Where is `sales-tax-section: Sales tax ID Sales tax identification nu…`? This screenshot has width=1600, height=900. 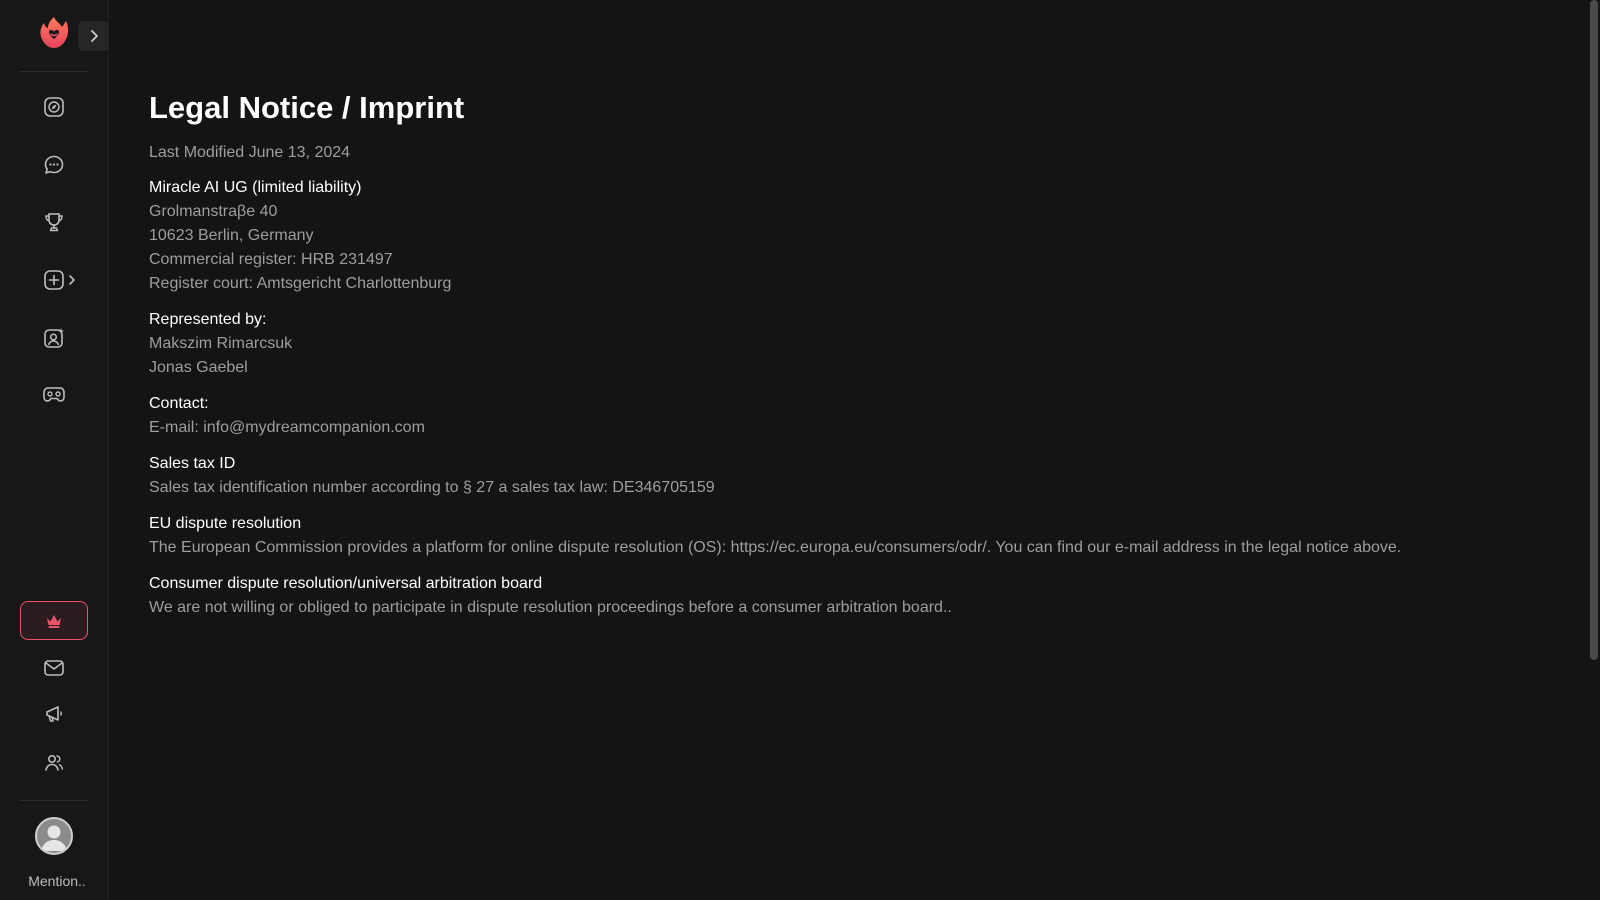
sales-tax-section: Sales tax ID Sales tax identification nu… is located at coordinates (854, 476).